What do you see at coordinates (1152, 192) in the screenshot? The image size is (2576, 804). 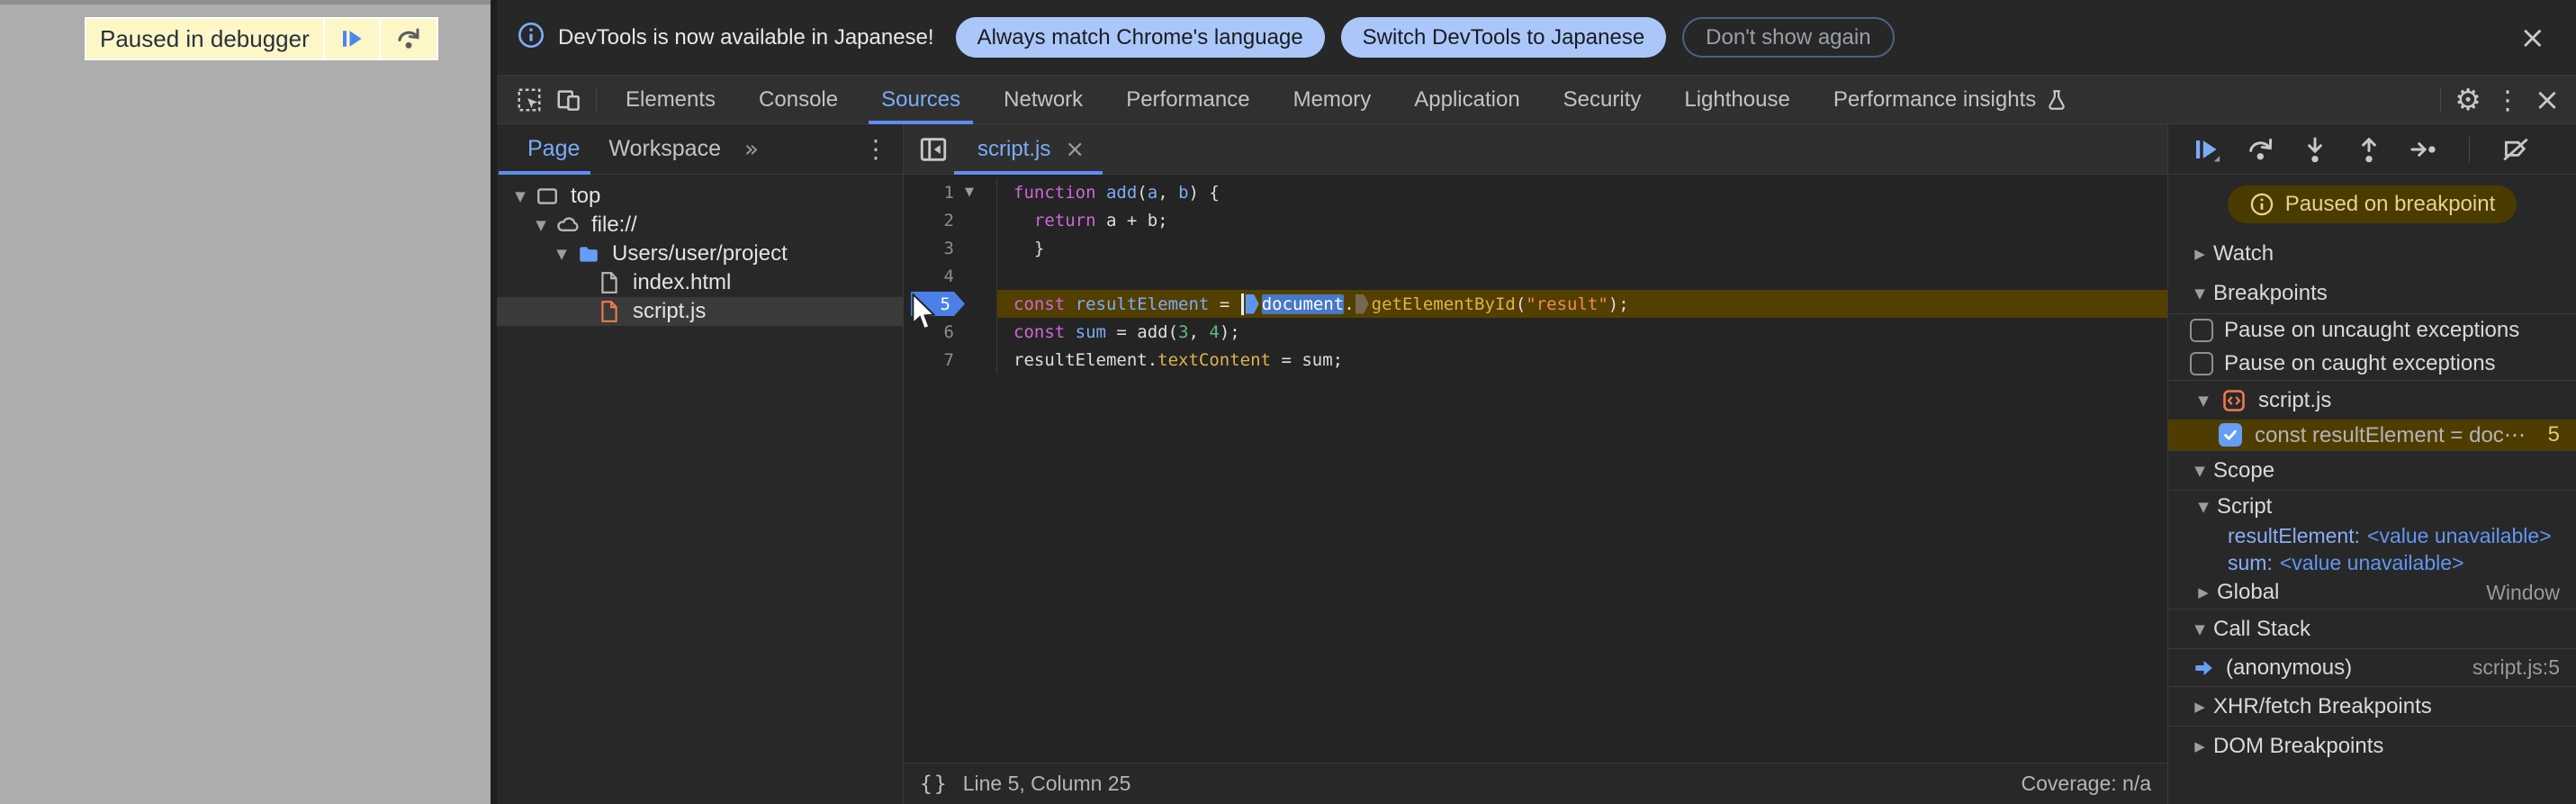 I see `token-id: a` at bounding box center [1152, 192].